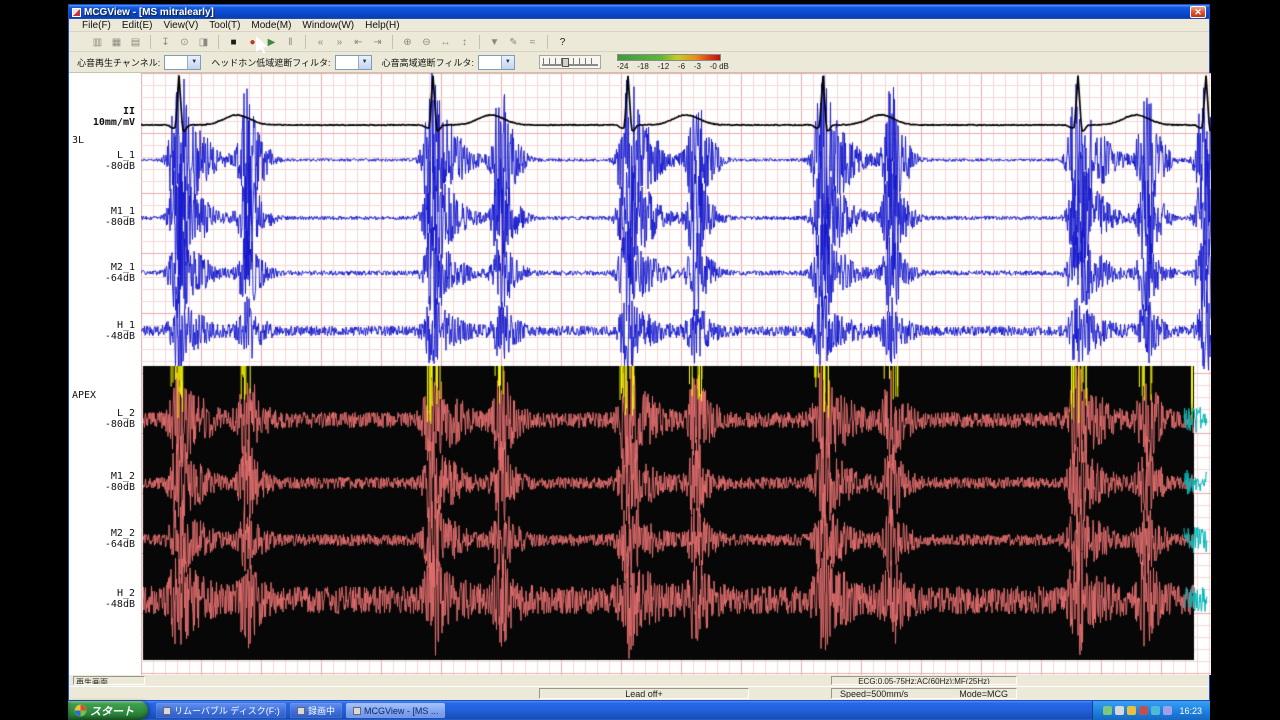 Image resolution: width=1280 pixels, height=720 pixels. What do you see at coordinates (445, 41) in the screenshot?
I see `hscale-icon: ↔` at bounding box center [445, 41].